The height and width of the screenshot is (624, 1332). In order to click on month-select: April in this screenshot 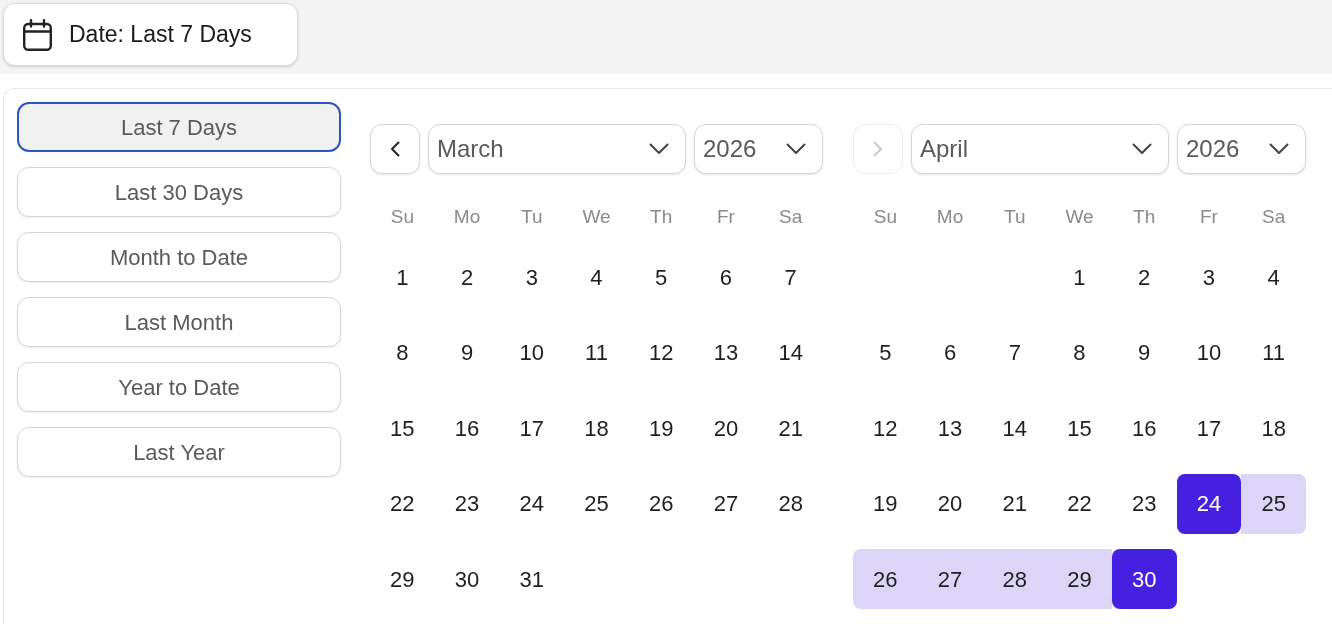, I will do `click(1040, 149)`.